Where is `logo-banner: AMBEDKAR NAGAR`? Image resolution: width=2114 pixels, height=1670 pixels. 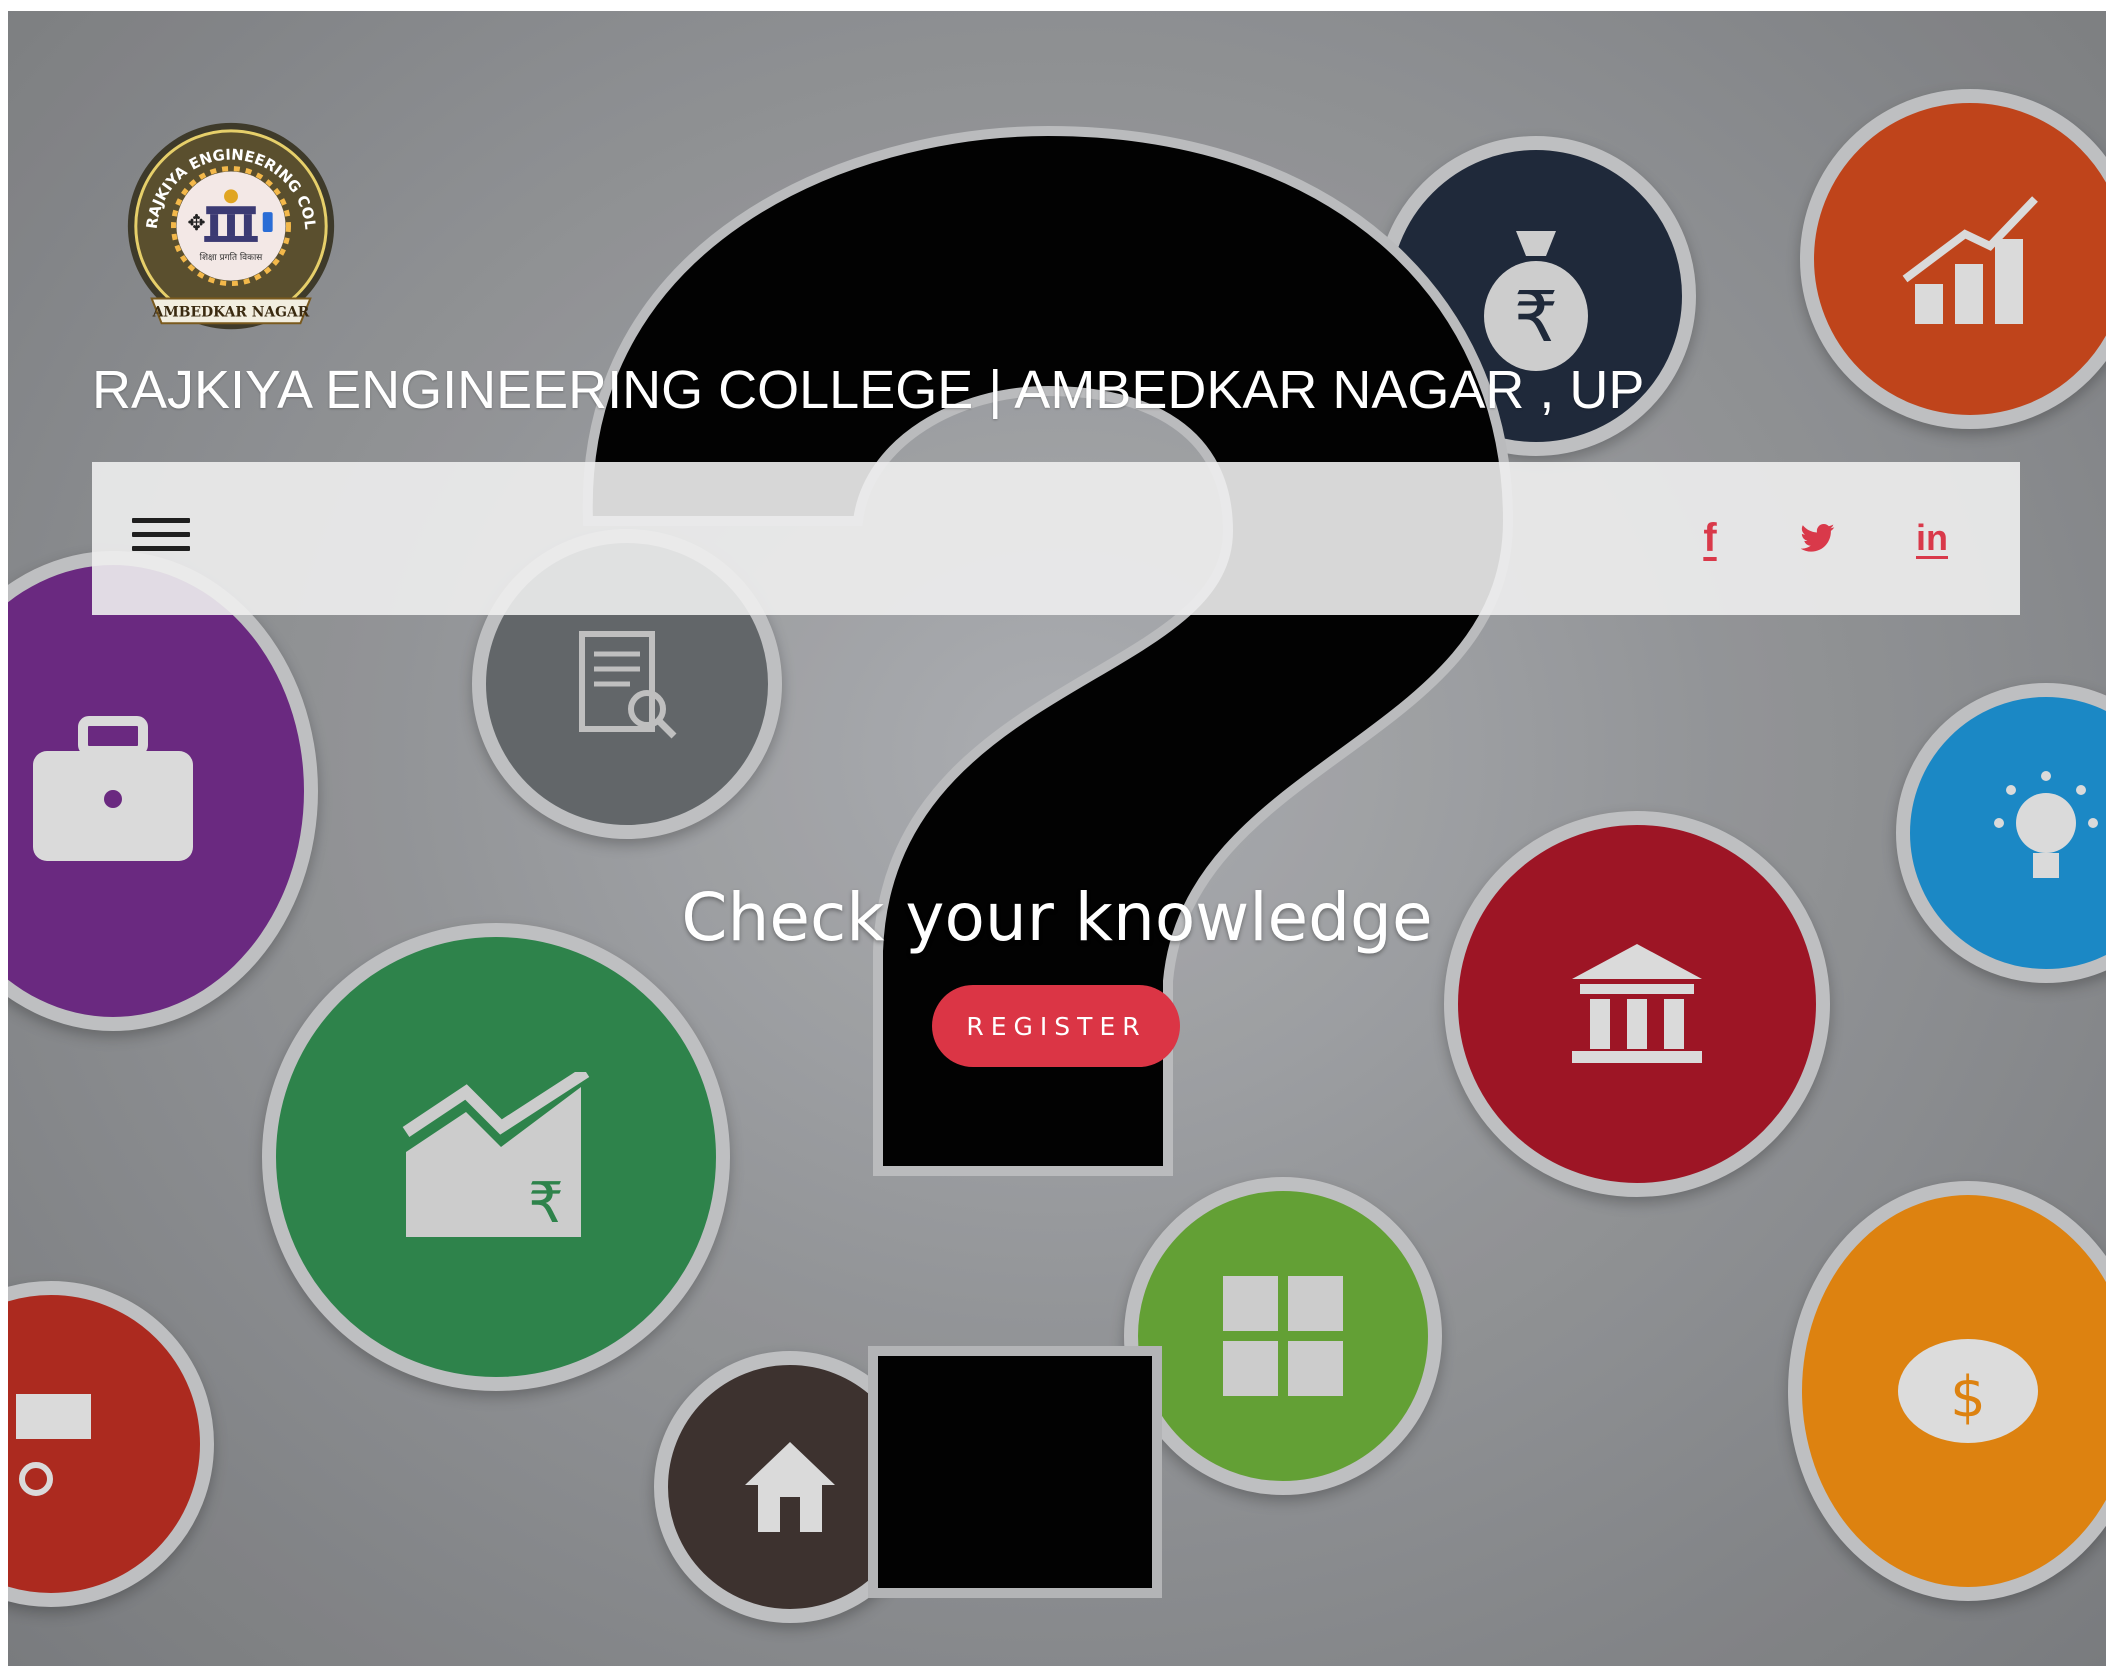 logo-banner: AMBEDKAR NAGAR is located at coordinates (231, 312).